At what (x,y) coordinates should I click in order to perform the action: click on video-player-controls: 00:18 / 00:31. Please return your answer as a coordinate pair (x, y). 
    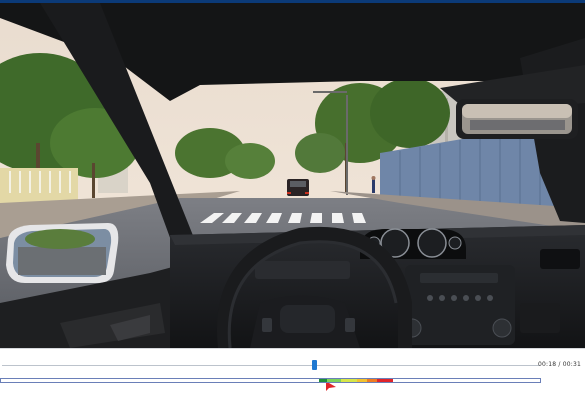
    Looking at the image, I should click on (292, 374).